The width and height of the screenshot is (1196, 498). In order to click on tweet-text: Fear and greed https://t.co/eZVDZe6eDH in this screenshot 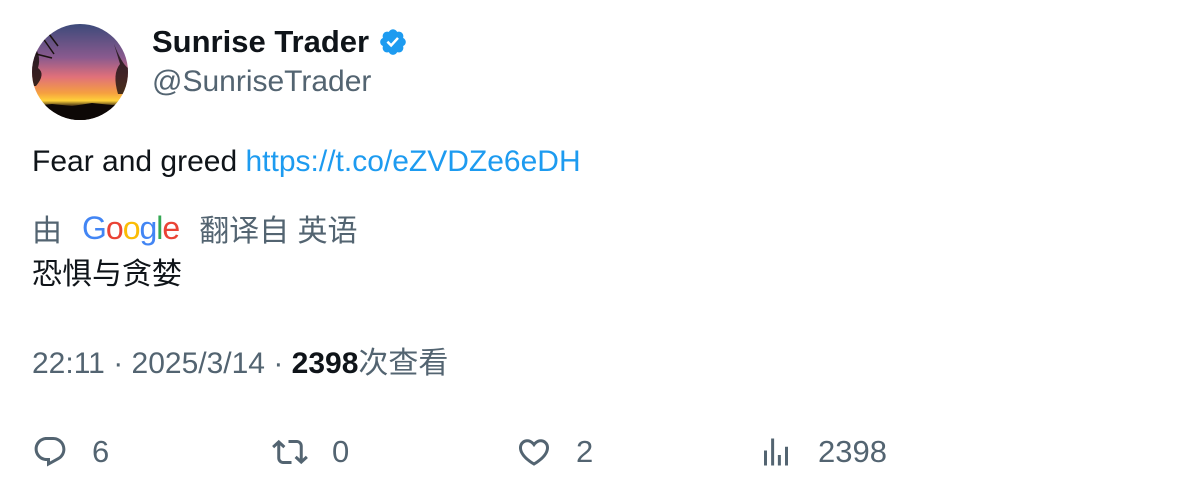, I will do `click(306, 162)`.